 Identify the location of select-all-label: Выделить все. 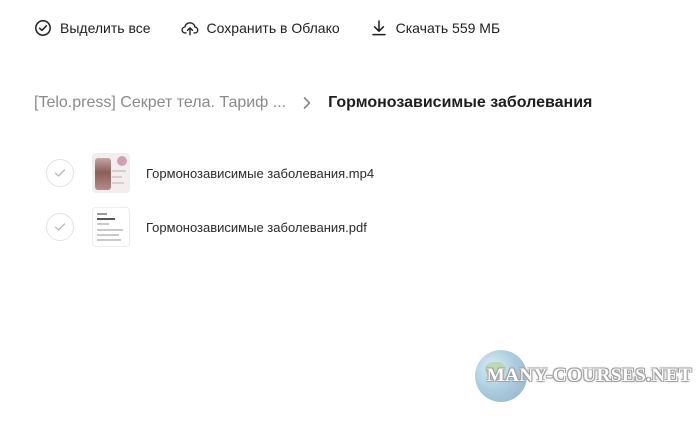
(105, 28).